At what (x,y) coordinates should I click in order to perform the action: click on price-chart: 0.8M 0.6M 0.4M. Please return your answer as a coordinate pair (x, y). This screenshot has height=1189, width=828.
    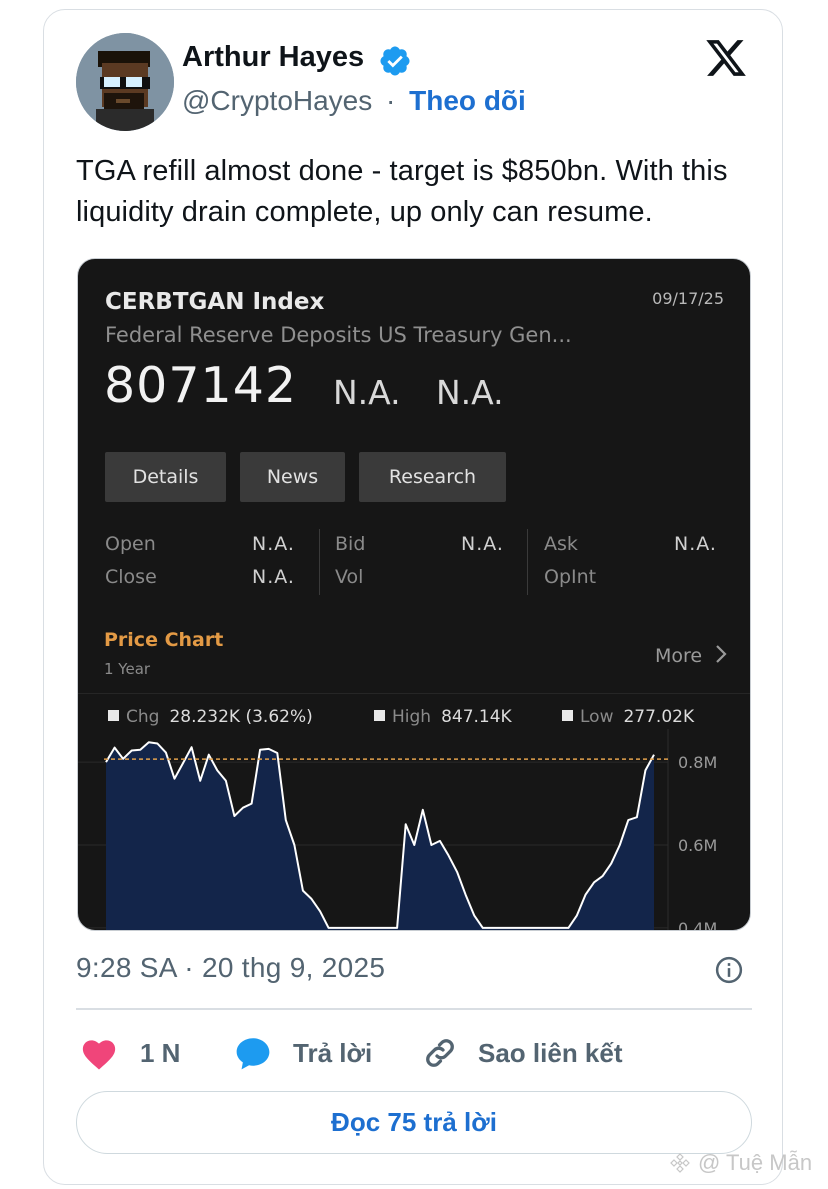
    Looking at the image, I should click on (413, 830).